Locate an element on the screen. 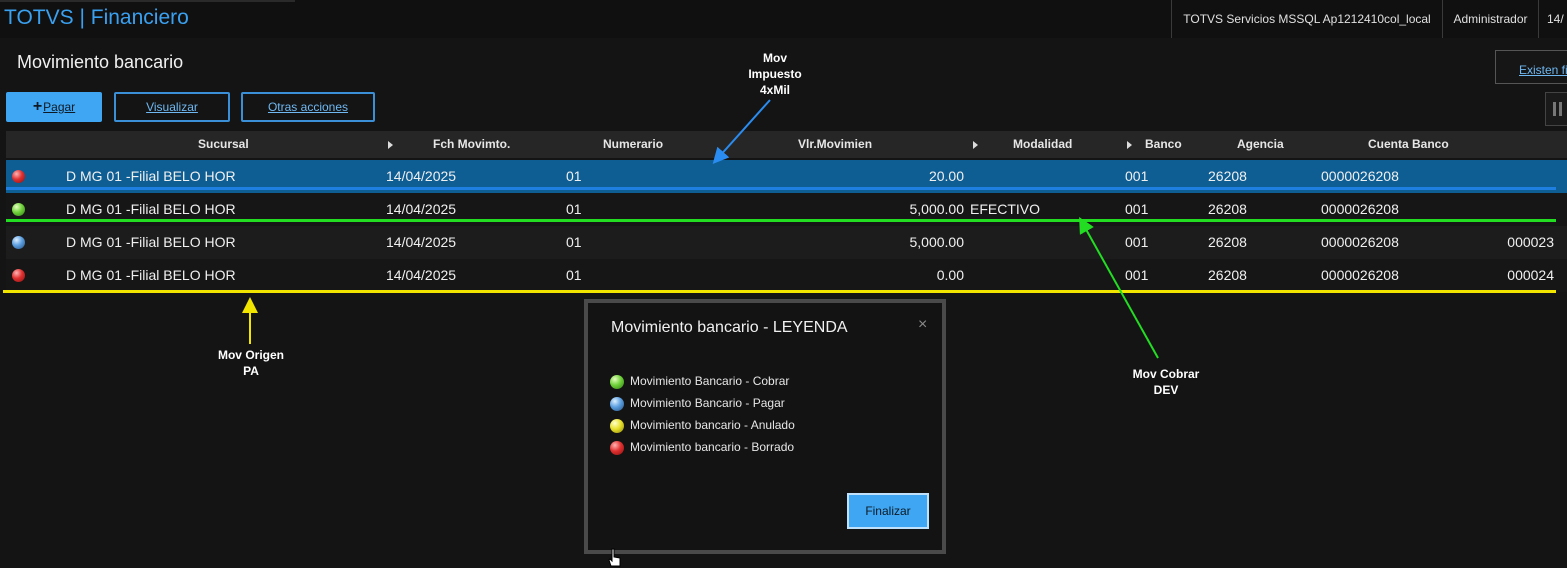 This screenshot has width=1567, height=568. legend-label: Movimiento Bancario - Cobrar is located at coordinates (710, 381).